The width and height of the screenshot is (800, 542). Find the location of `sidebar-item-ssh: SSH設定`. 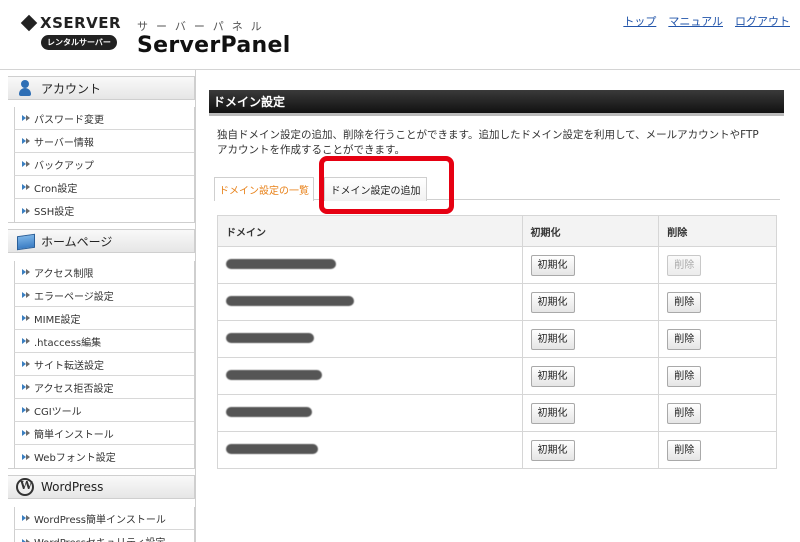

sidebar-item-ssh: SSH設定 is located at coordinates (104, 210).